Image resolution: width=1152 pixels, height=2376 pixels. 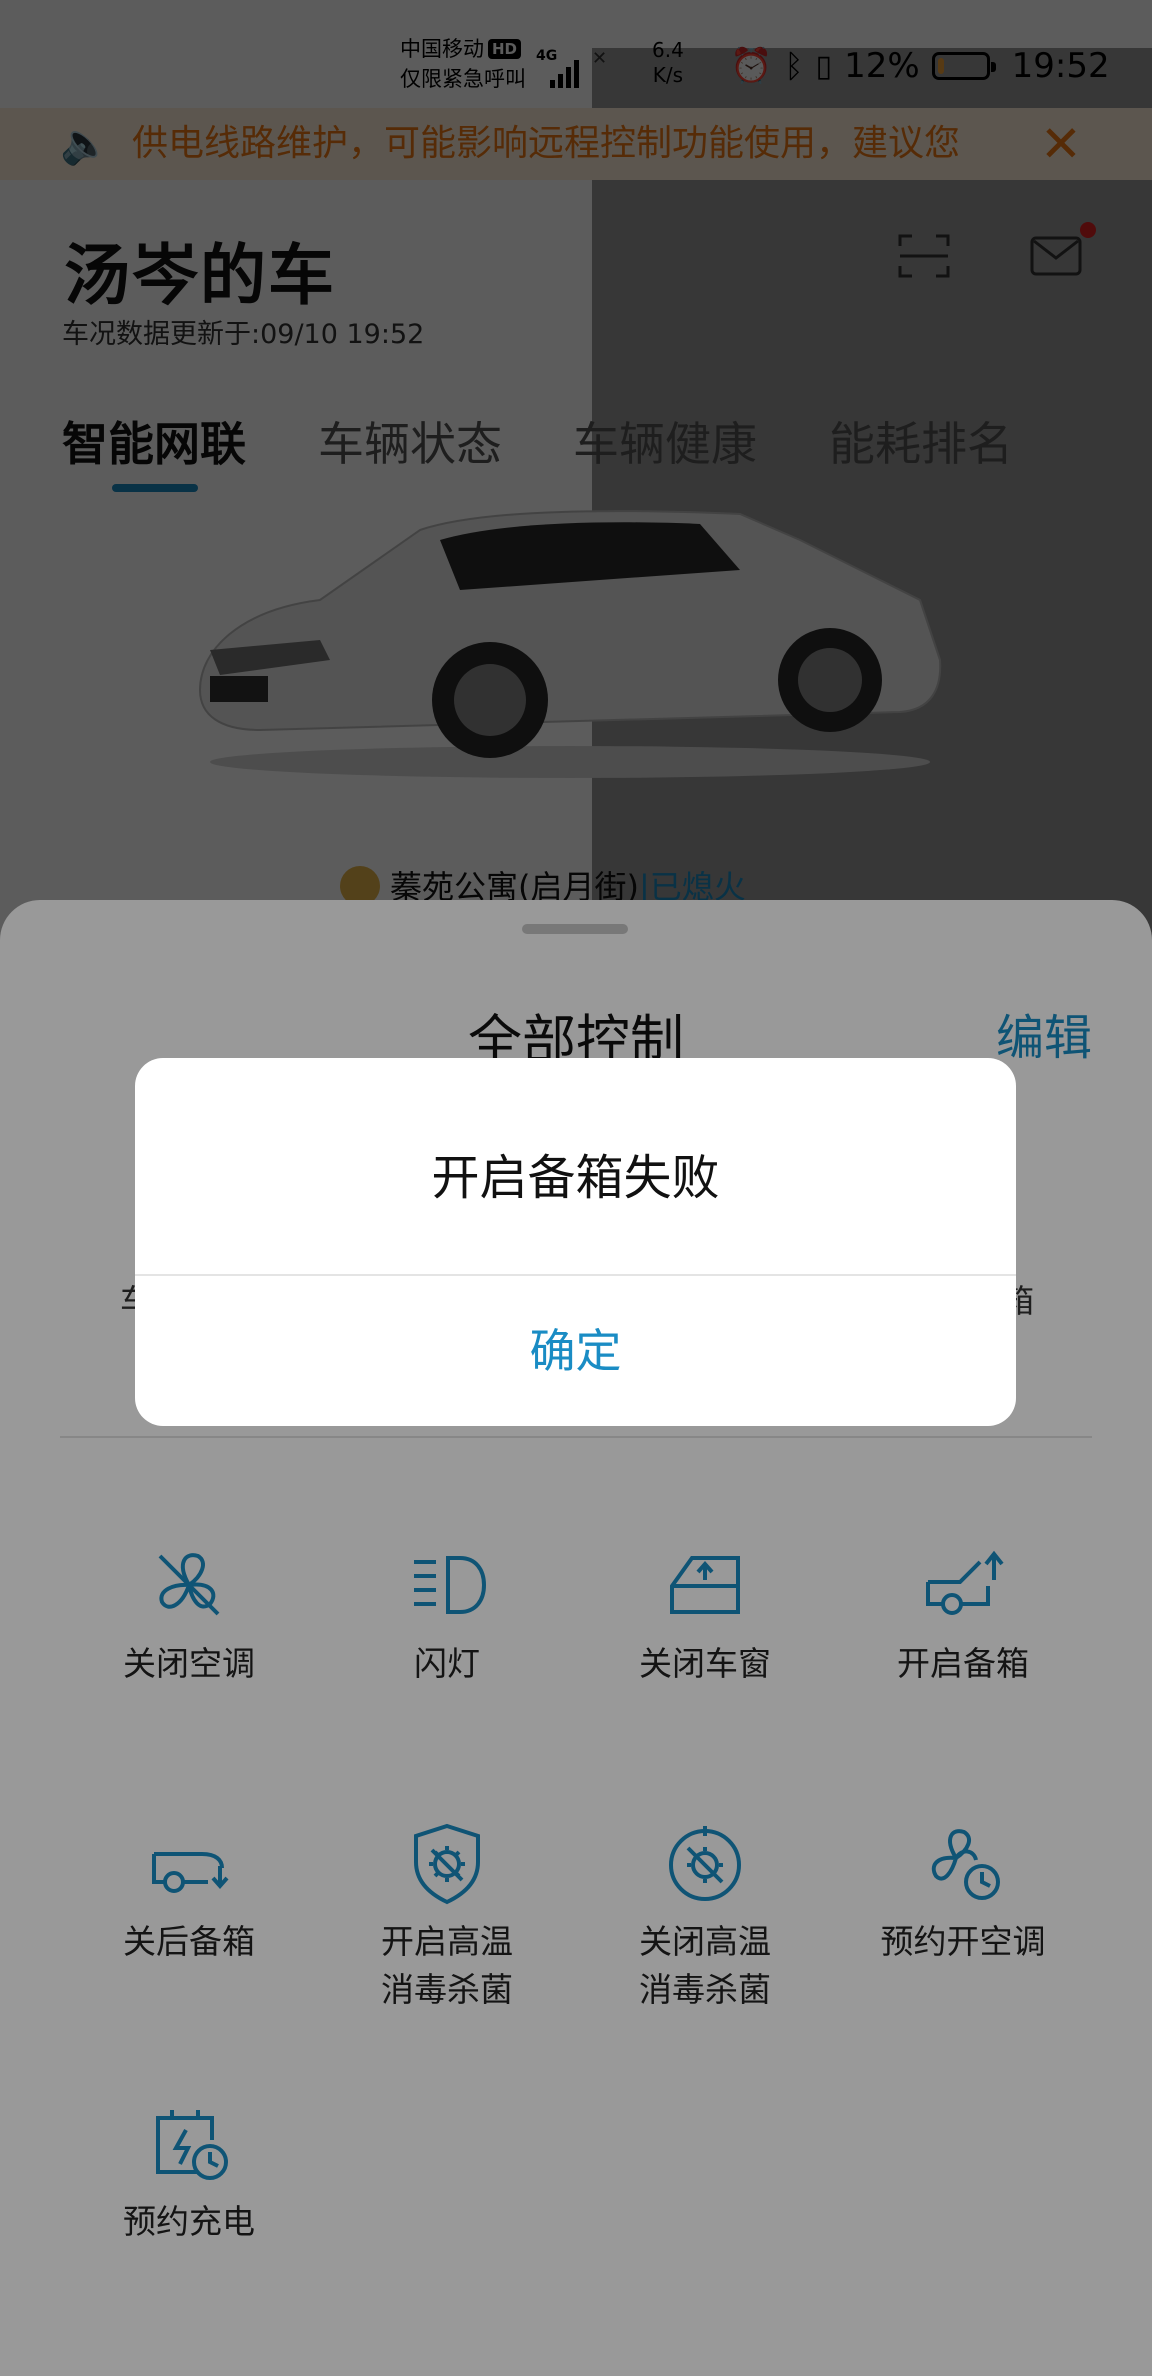 What do you see at coordinates (575, 1351) in the screenshot?
I see `confirm-button: 确定` at bounding box center [575, 1351].